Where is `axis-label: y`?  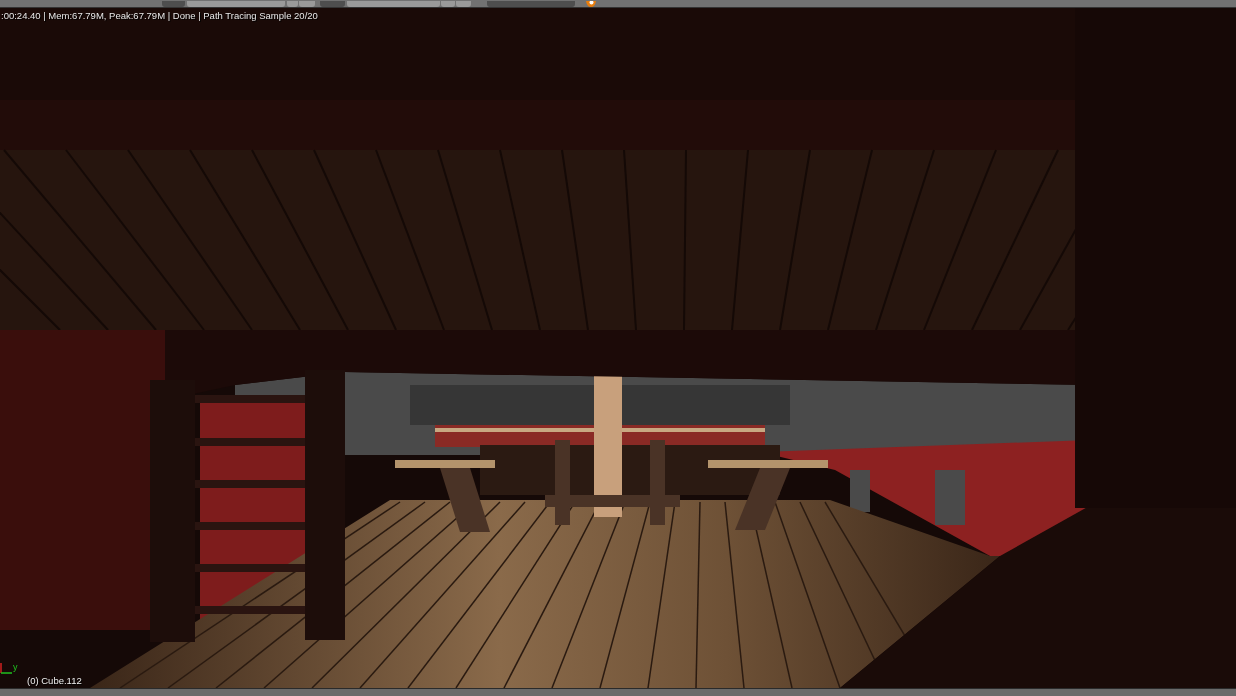
axis-label: y is located at coordinates (15, 667).